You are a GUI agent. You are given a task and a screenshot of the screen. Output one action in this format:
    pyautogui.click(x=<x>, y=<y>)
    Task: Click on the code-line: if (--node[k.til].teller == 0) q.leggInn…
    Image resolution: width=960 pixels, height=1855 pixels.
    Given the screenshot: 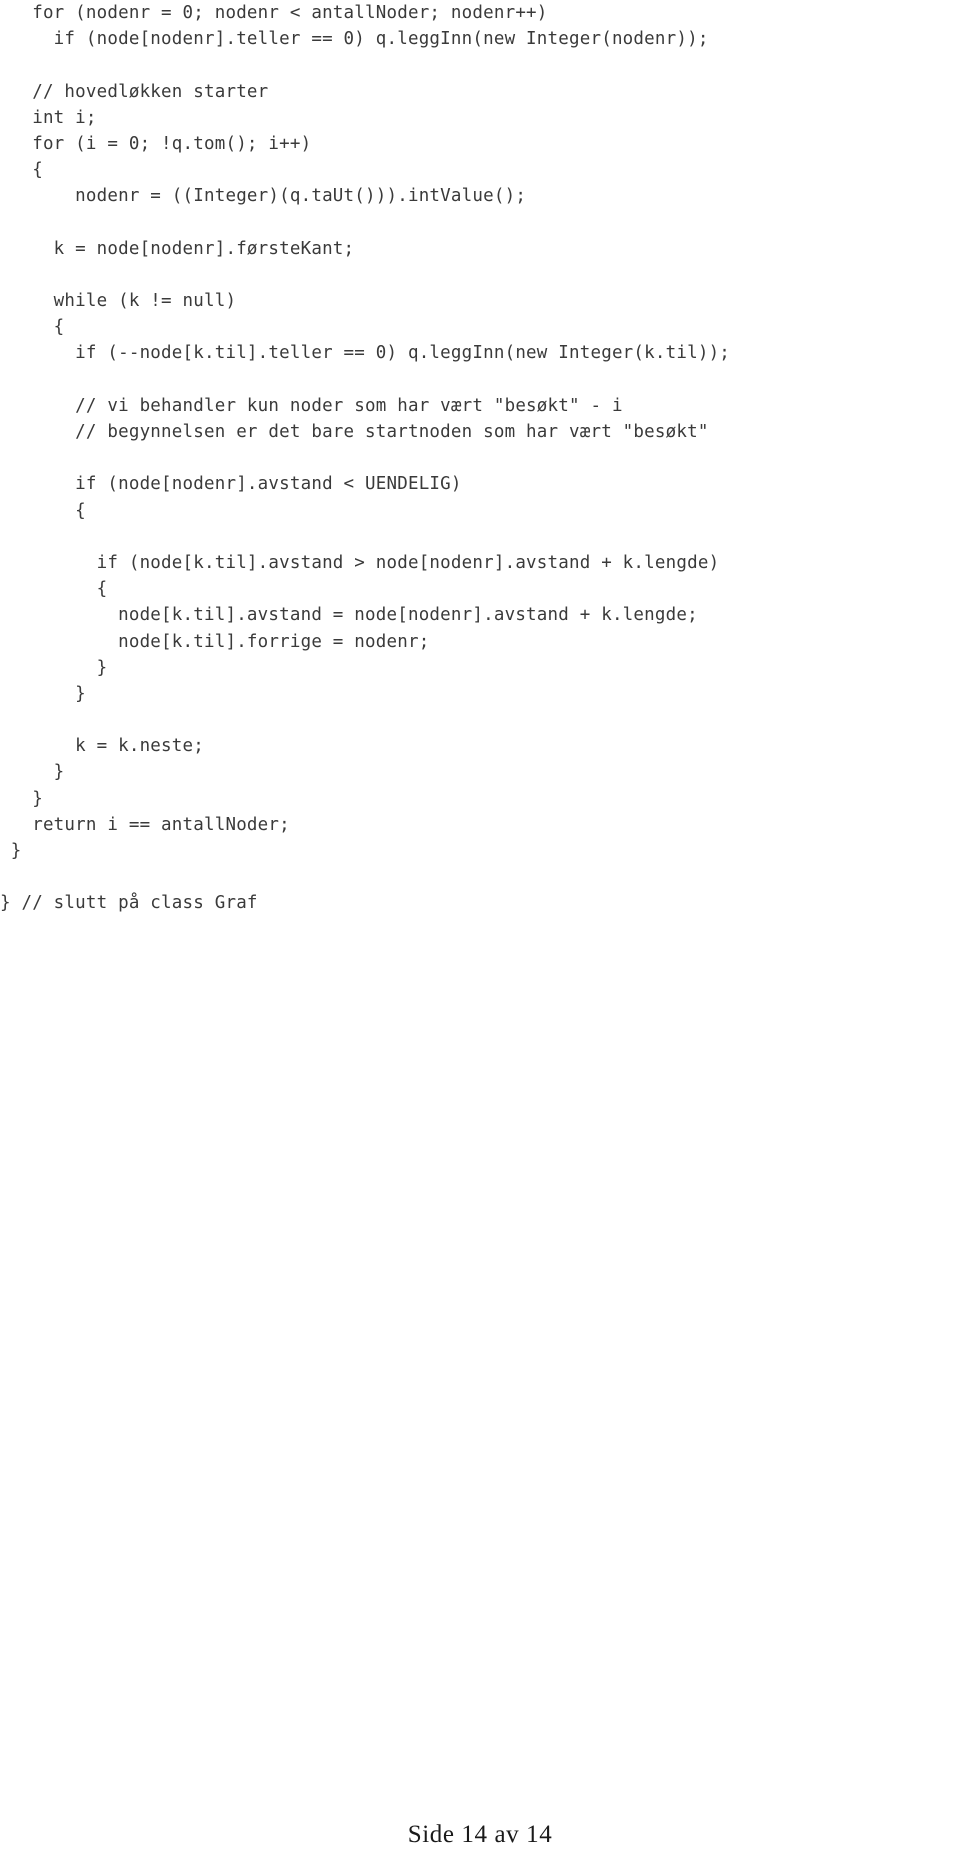 What is the action you would take?
    pyautogui.click(x=365, y=353)
    